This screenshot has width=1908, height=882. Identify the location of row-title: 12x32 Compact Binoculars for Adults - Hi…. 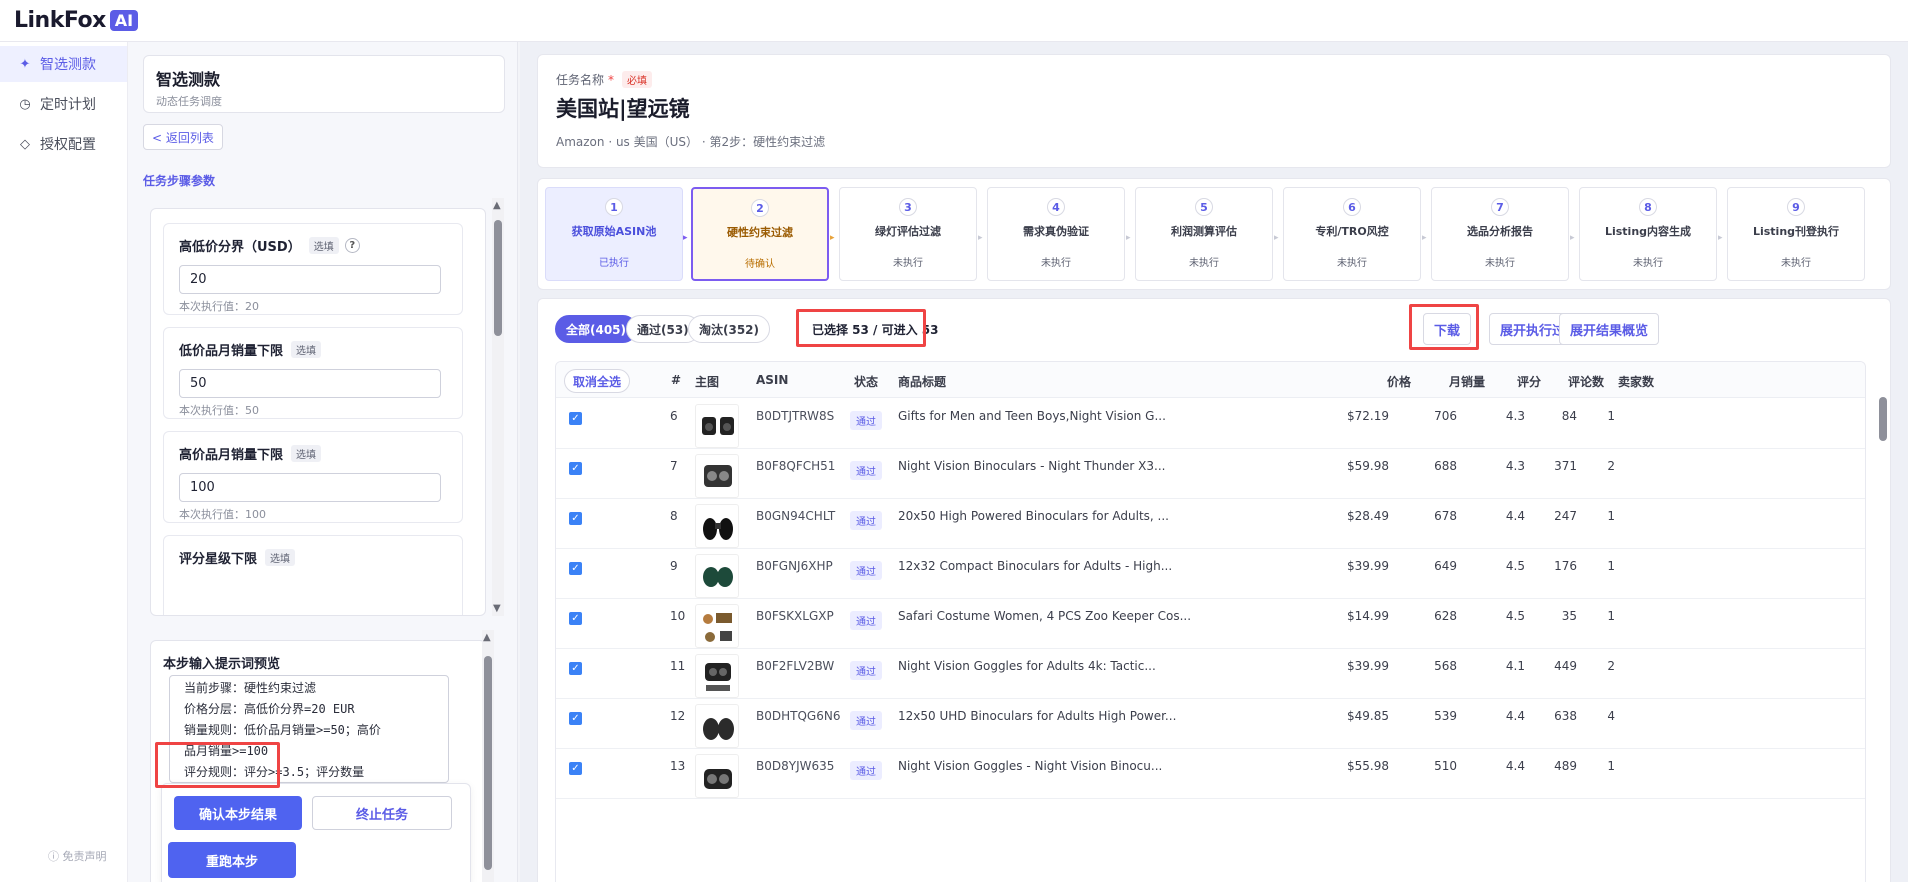
(1035, 566).